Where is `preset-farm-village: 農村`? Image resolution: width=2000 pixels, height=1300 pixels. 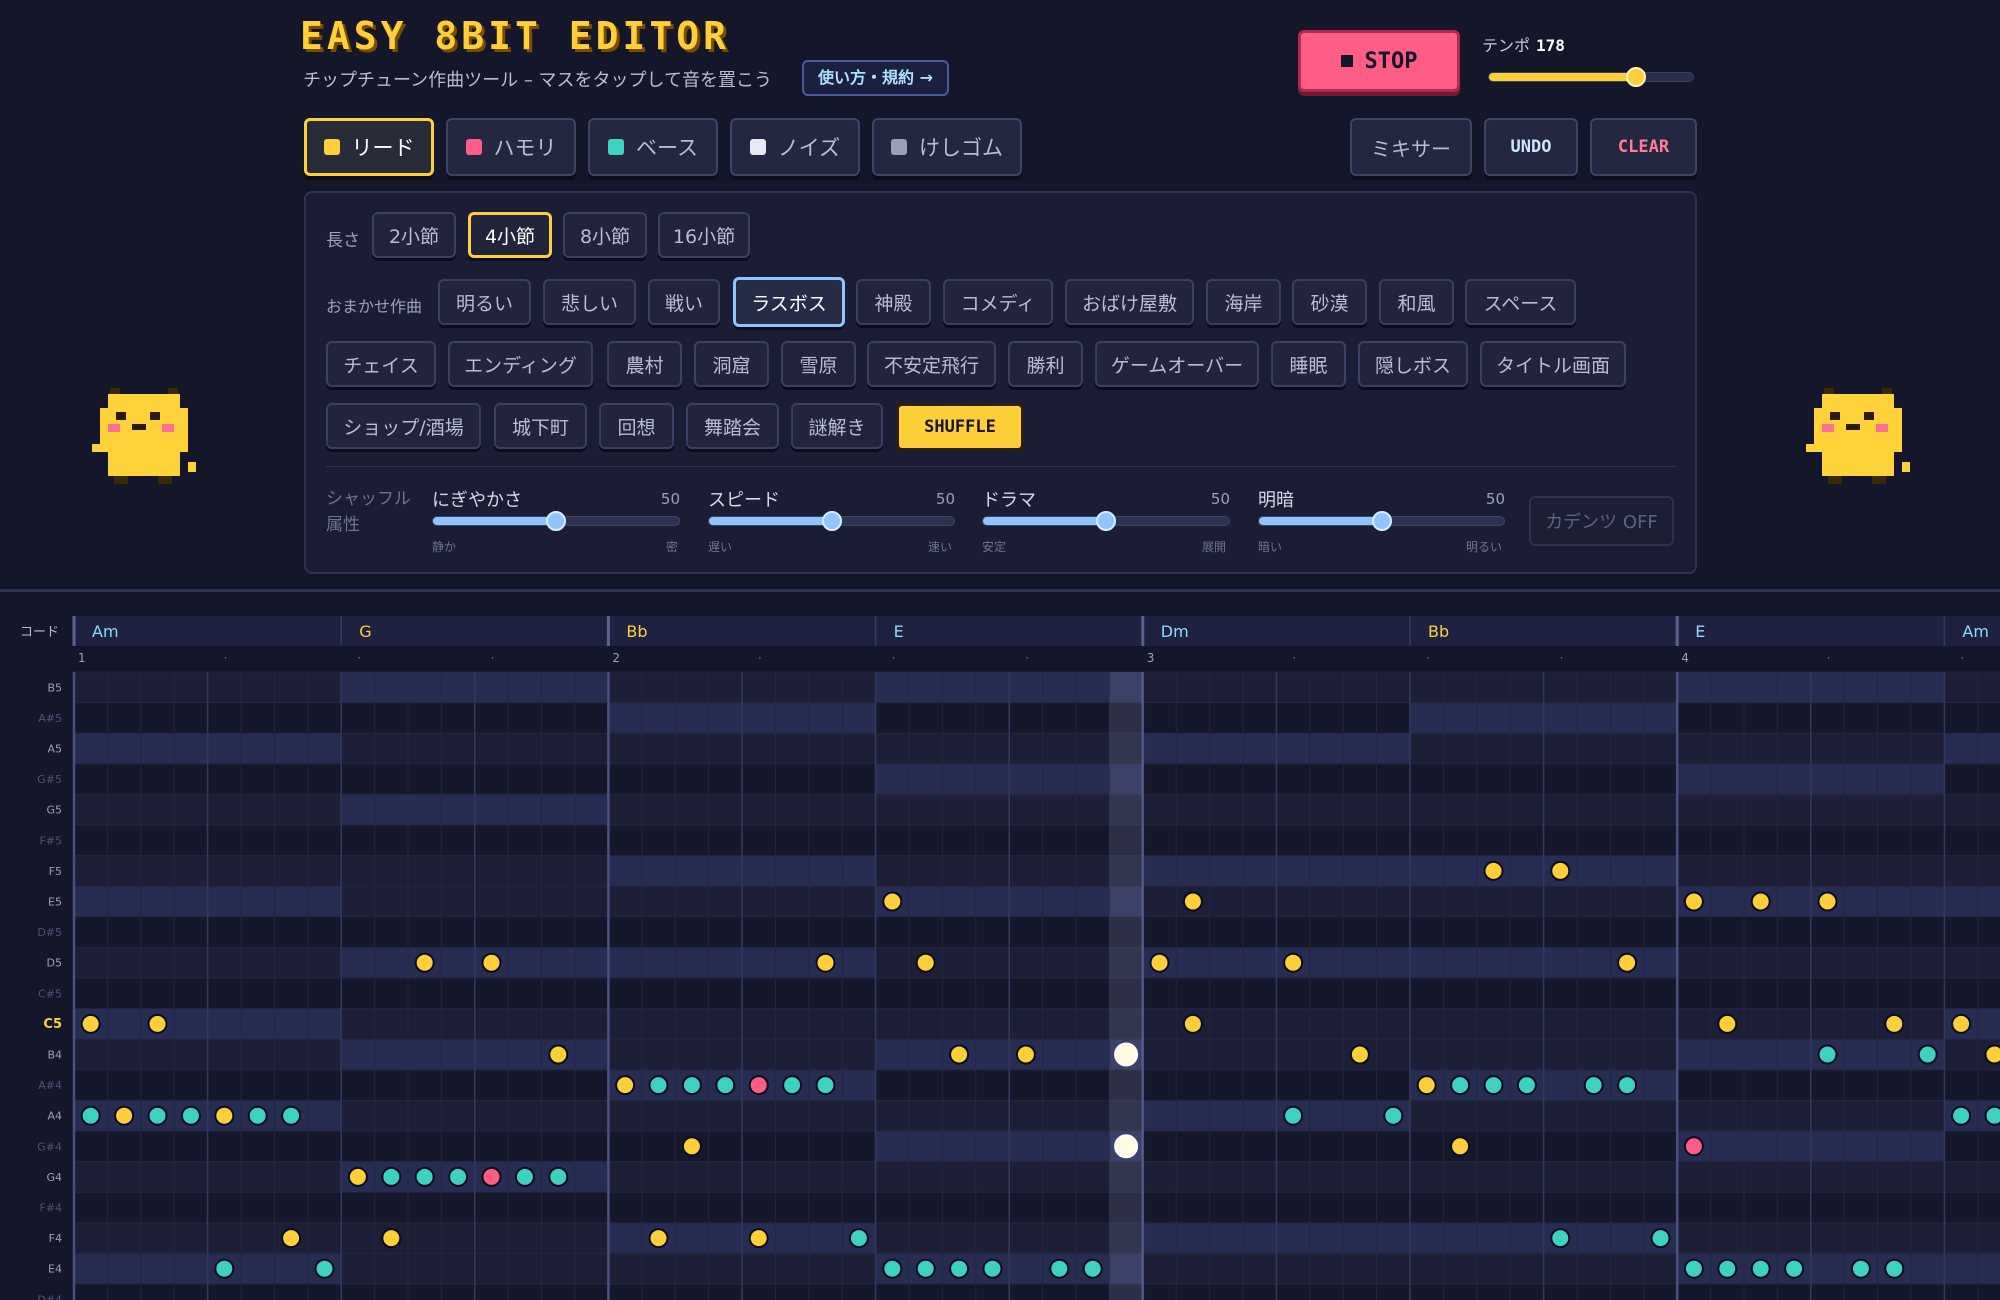
preset-farm-village: 農村 is located at coordinates (644, 364).